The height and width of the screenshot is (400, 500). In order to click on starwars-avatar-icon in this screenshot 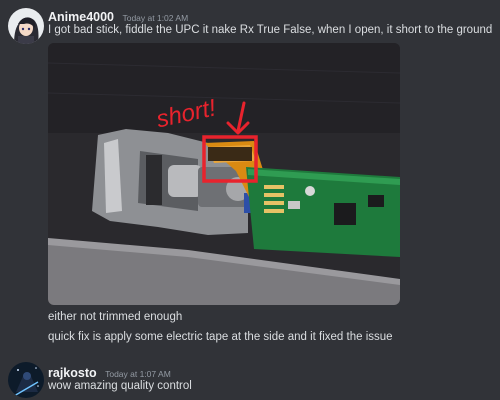, I will do `click(26, 380)`.